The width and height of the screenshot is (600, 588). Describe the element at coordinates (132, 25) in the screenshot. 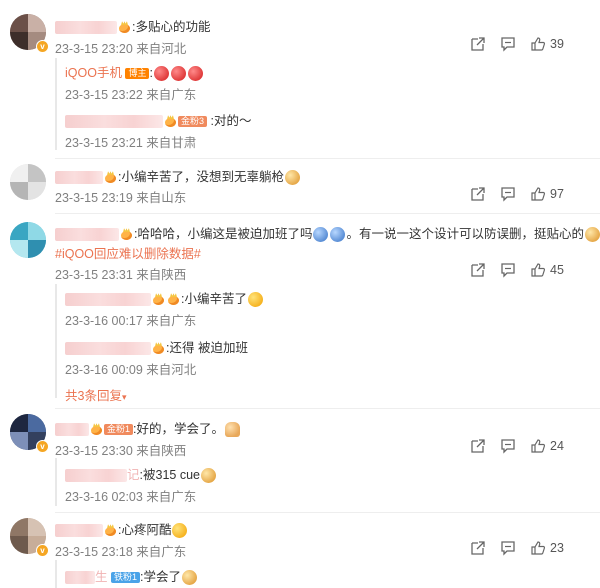

I see `comment-body: :多贴心的功能` at that location.